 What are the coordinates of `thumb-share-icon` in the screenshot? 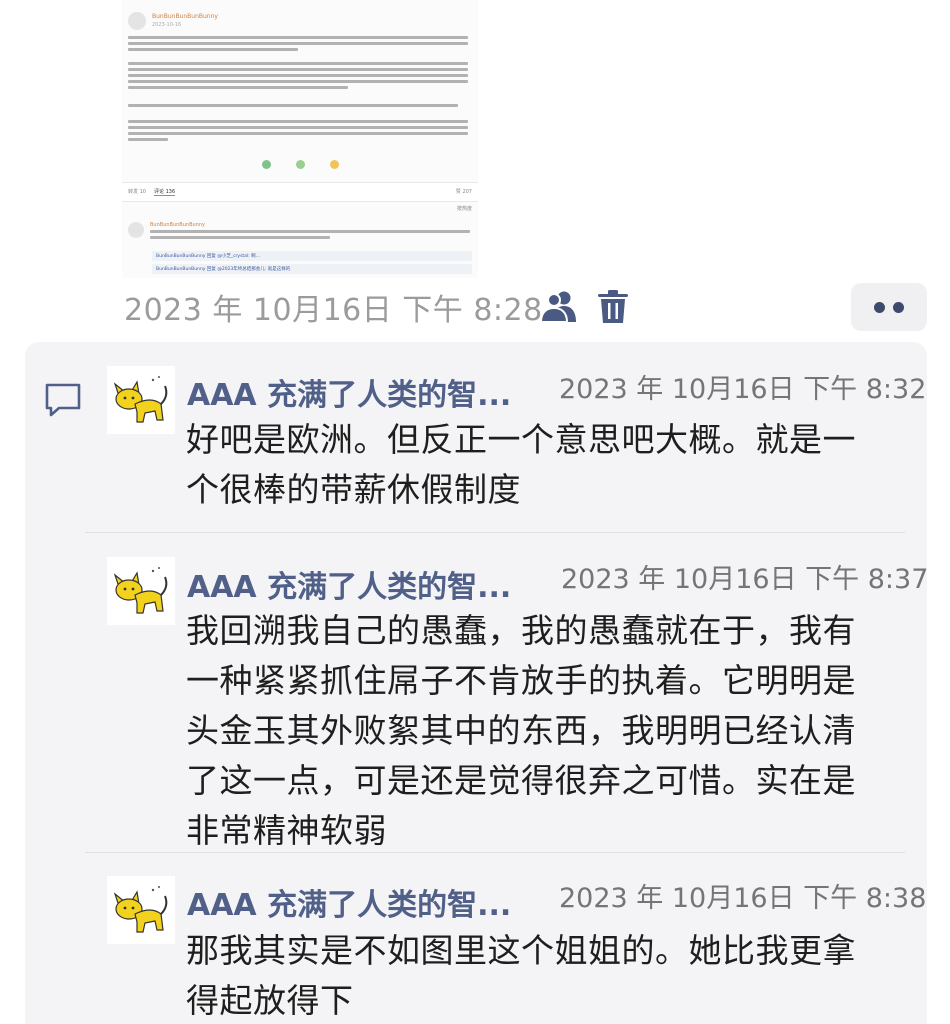 It's located at (266, 164).